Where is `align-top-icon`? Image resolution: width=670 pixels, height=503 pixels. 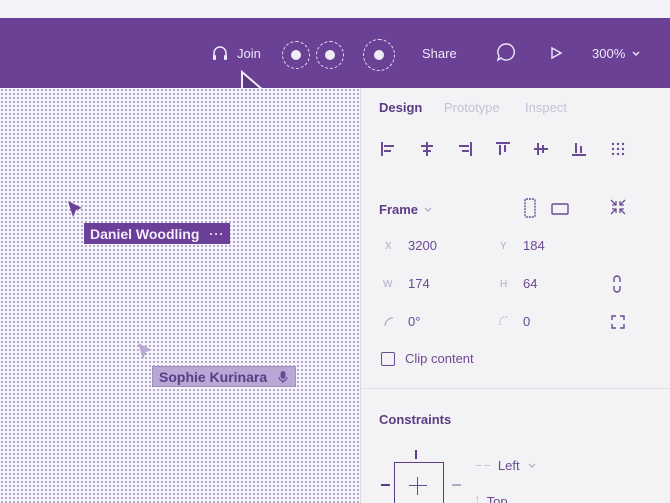 align-top-icon is located at coordinates (503, 149).